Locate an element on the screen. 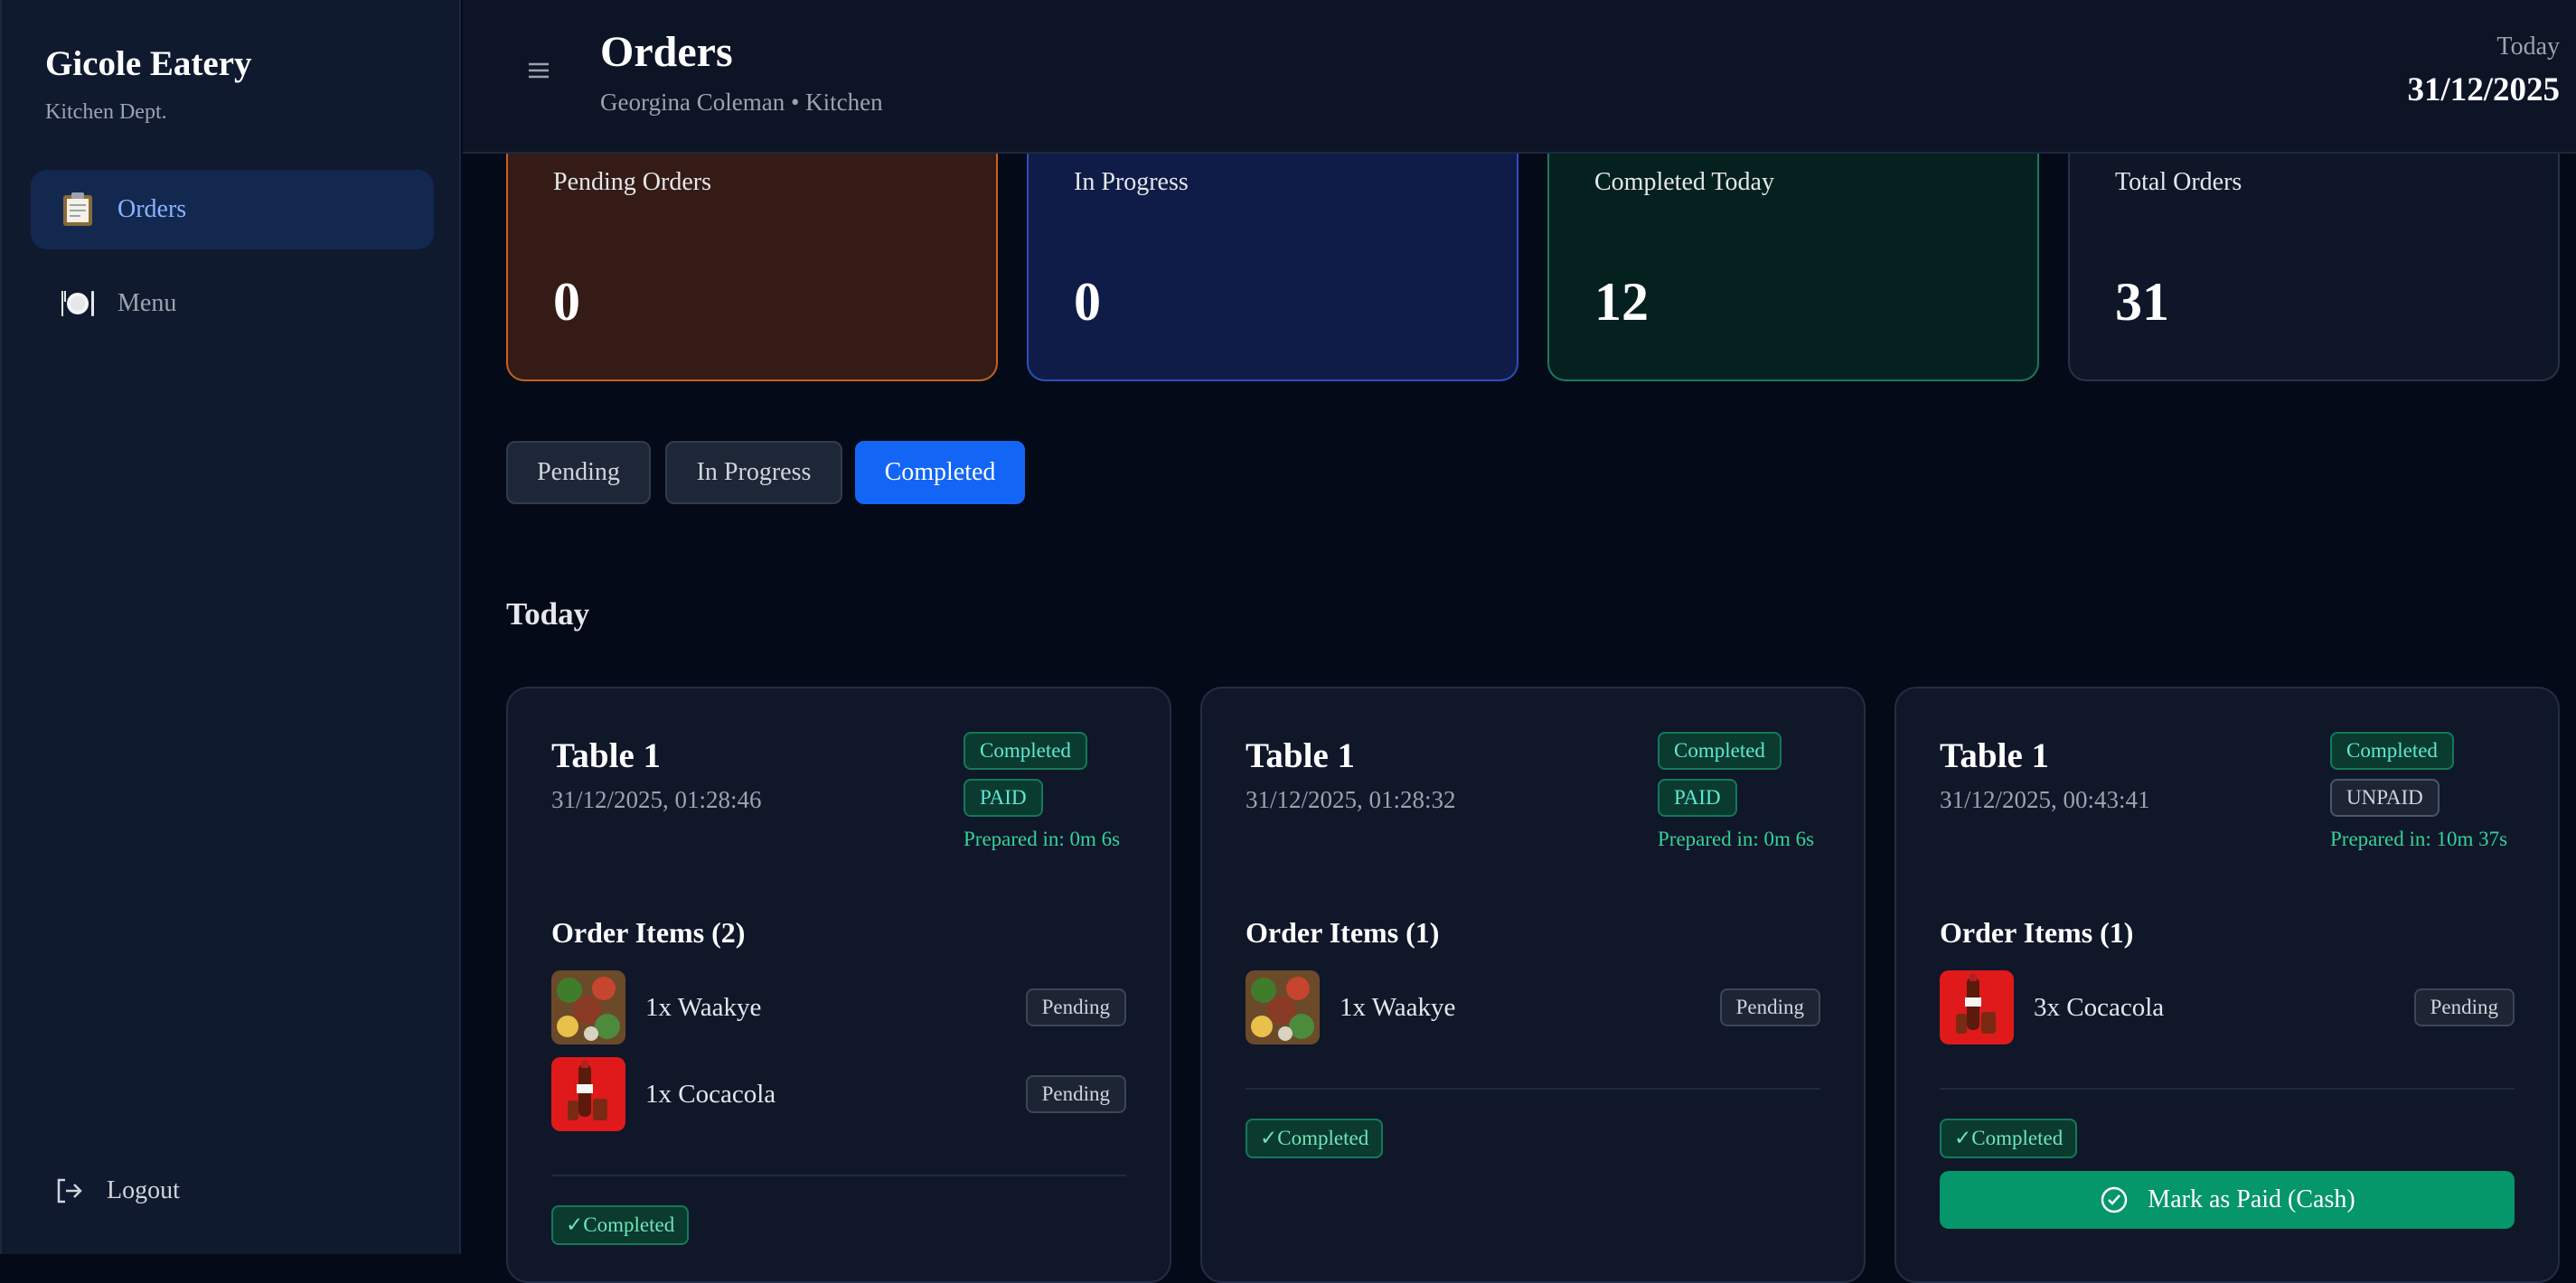 This screenshot has height=1283, width=2576. hamburger-menu-icon is located at coordinates (538, 70).